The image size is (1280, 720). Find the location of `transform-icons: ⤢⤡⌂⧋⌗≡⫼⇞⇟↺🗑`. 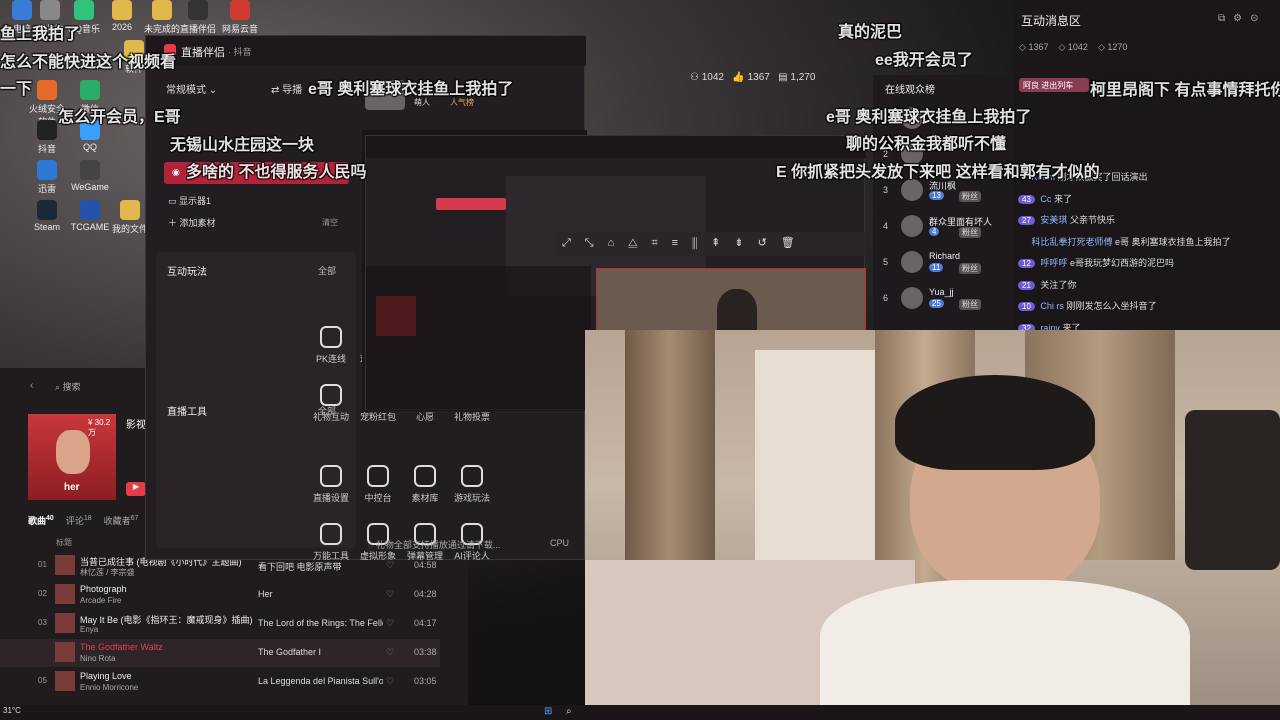

transform-icons: ⤢⤡⌂⧋⌗≡⫼⇞⇟↺🗑 is located at coordinates (685, 243).